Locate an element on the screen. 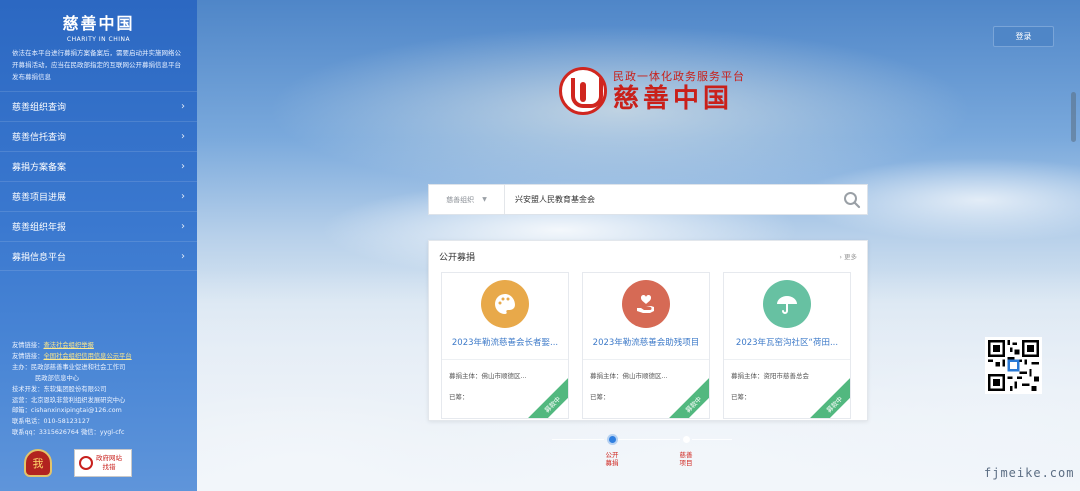 The width and height of the screenshot is (1080, 491). search-category-select: 慈善组织 ▼ is located at coordinates (467, 199).